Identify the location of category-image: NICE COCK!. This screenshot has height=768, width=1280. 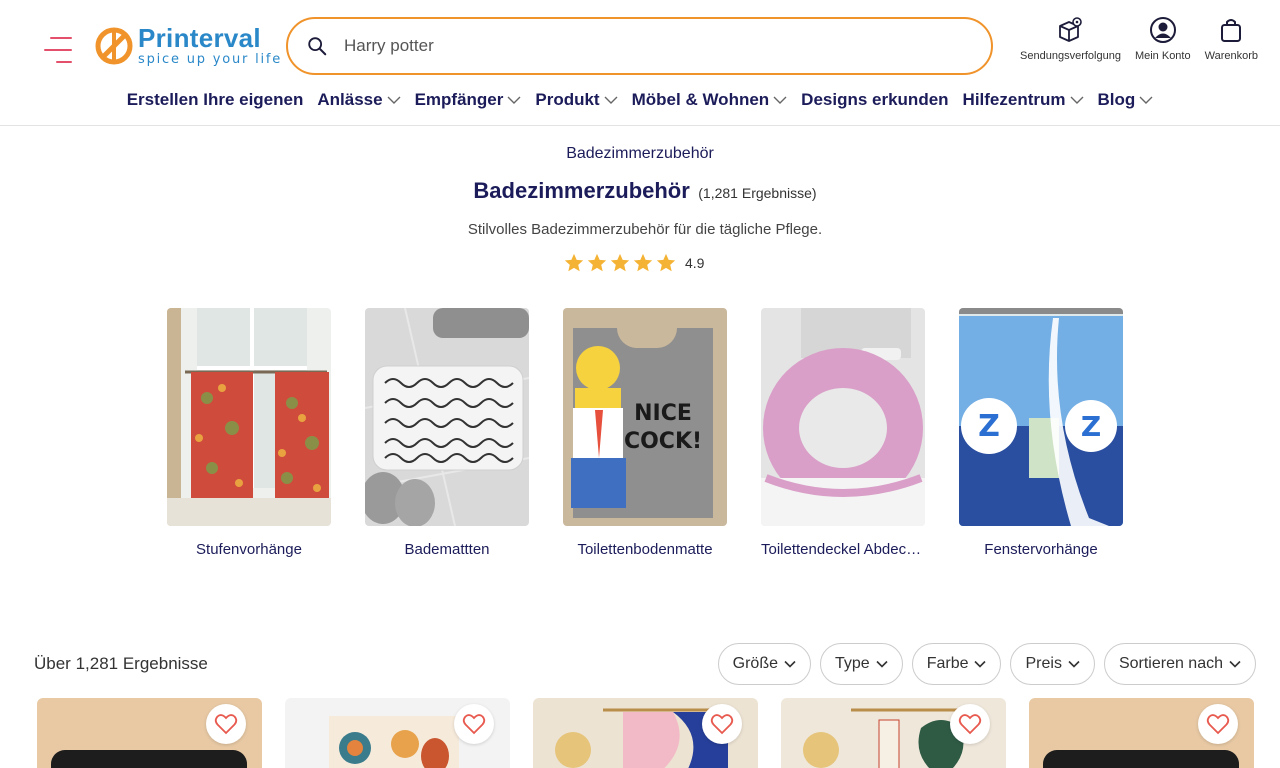
(645, 417).